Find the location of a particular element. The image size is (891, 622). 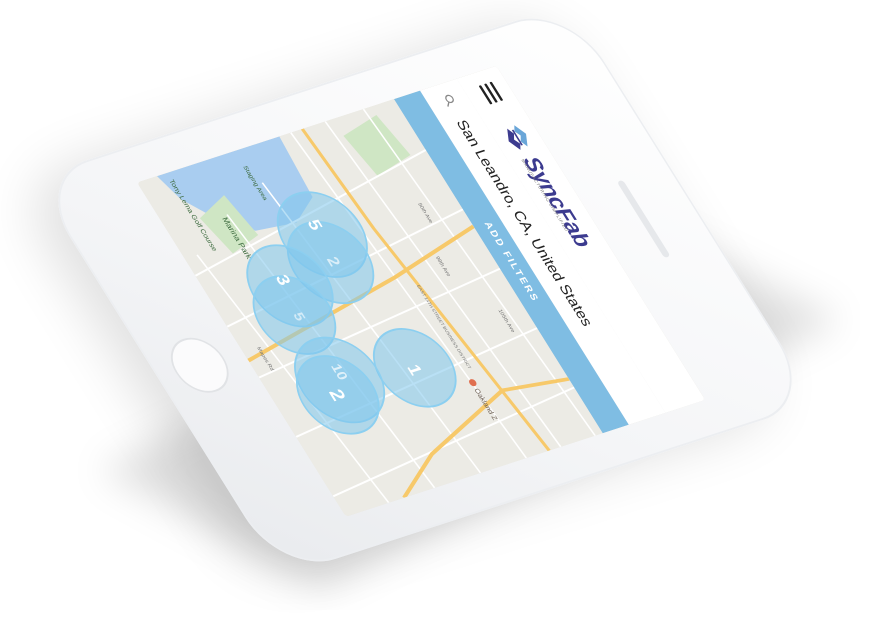

phone-speaker is located at coordinates (643, 219).